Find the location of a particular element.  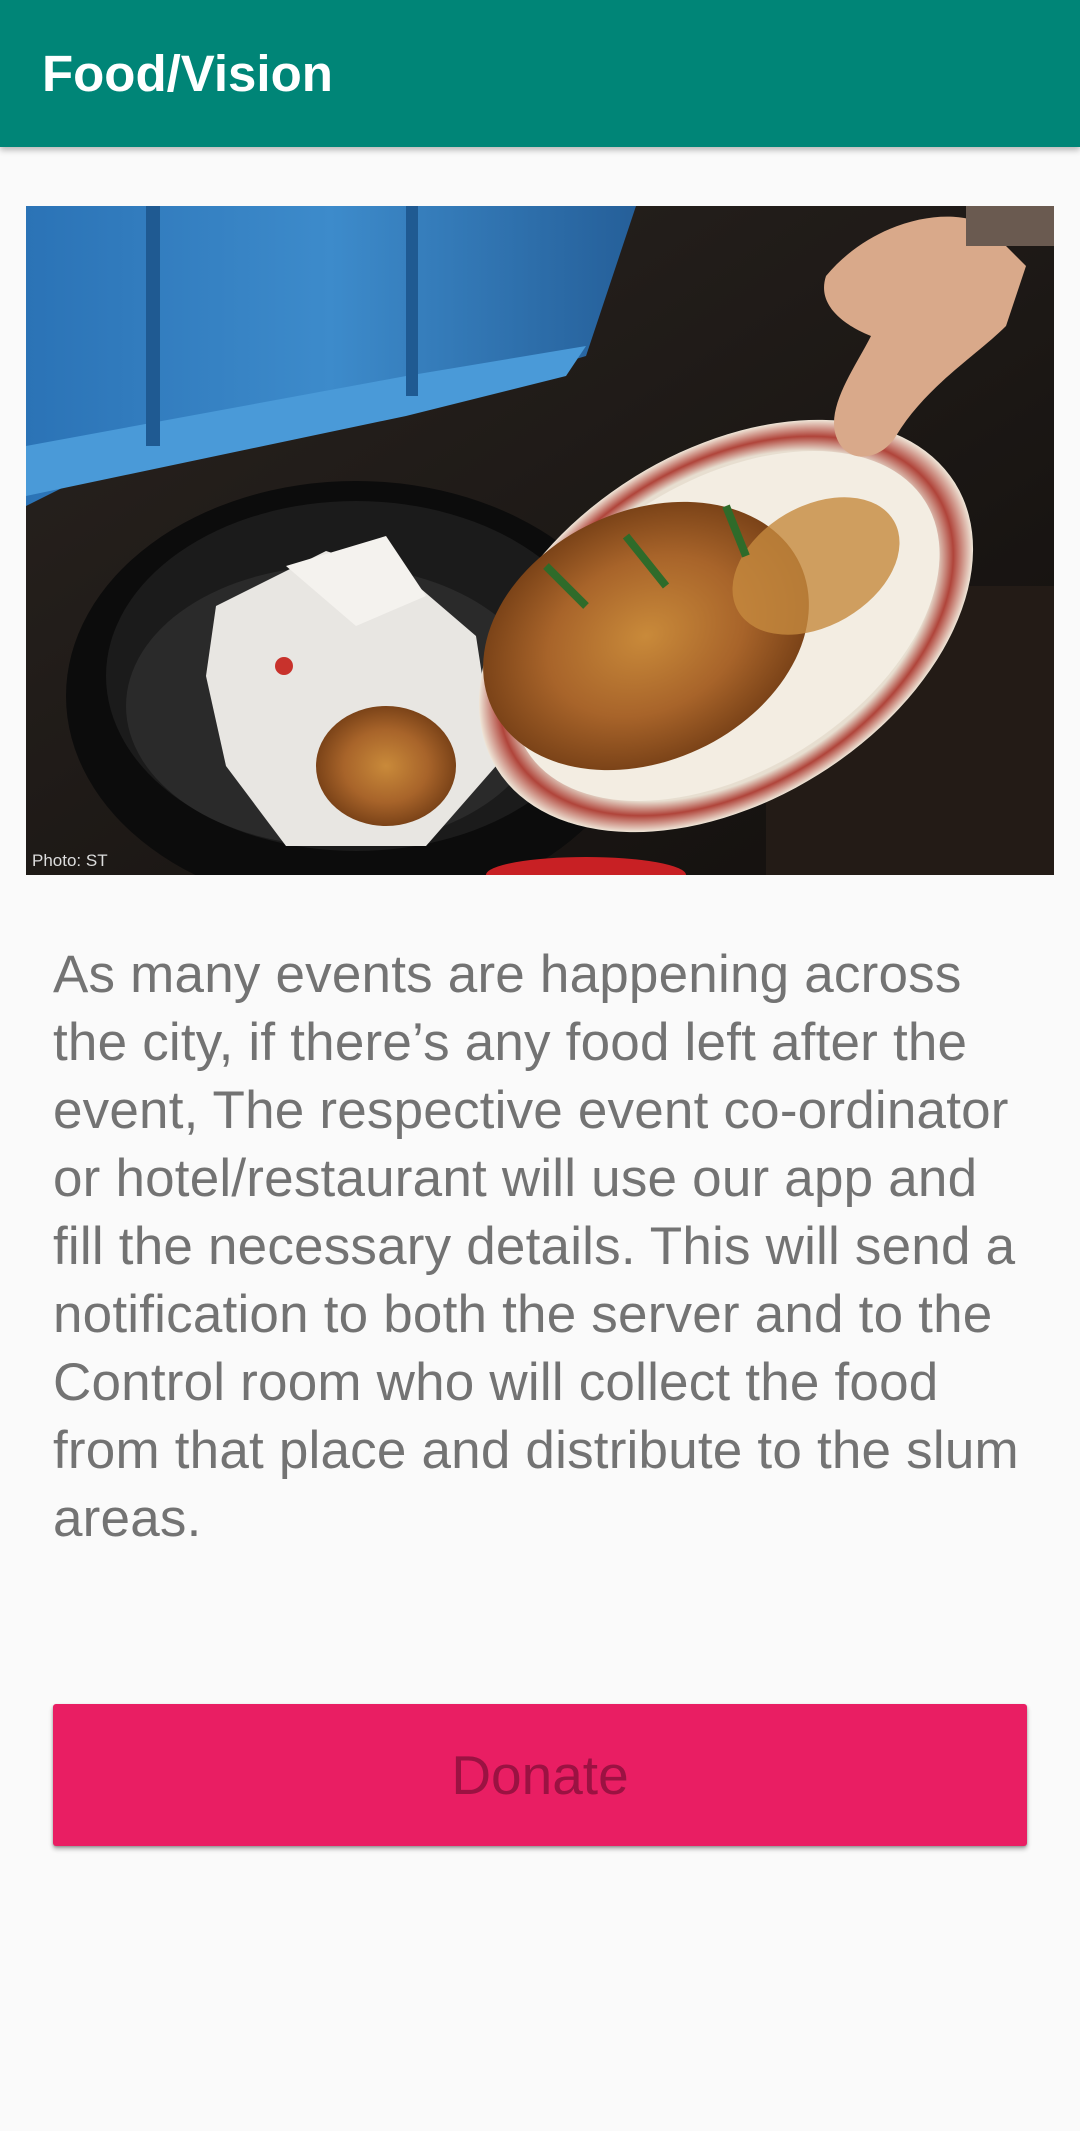

app-title: Food/Vision is located at coordinates (187, 73).